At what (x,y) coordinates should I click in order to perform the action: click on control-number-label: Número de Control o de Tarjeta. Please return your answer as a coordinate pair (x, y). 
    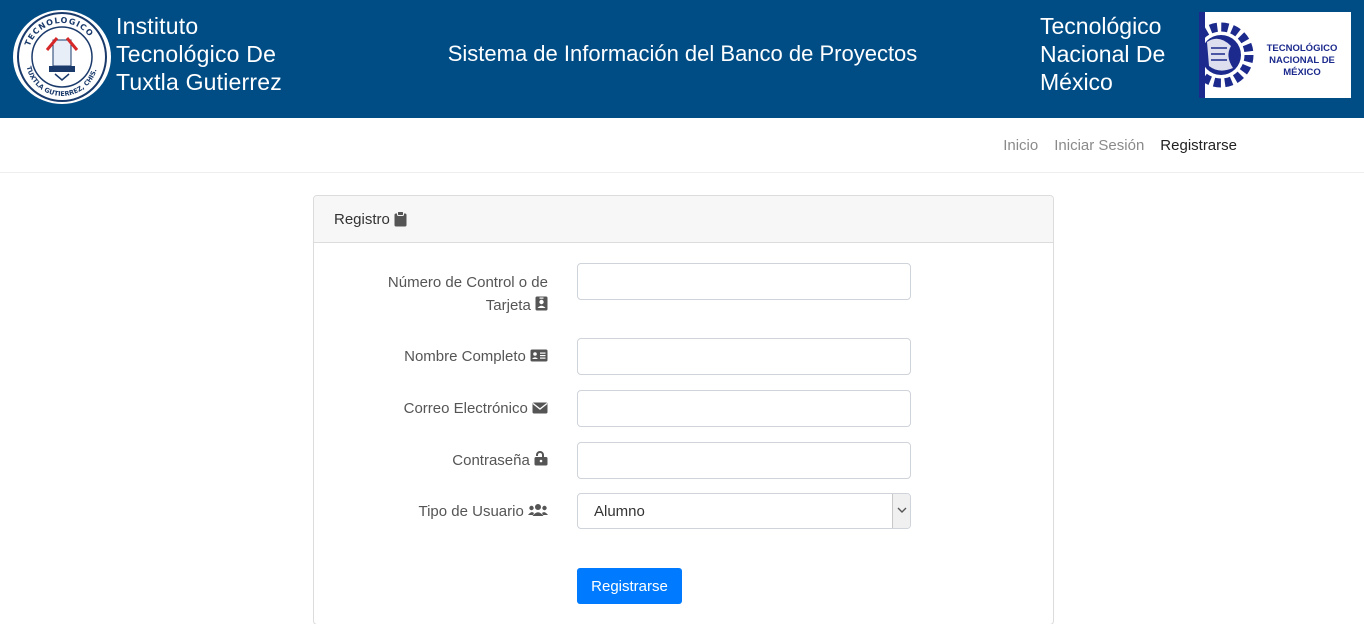
    Looking at the image, I should click on (448, 294).